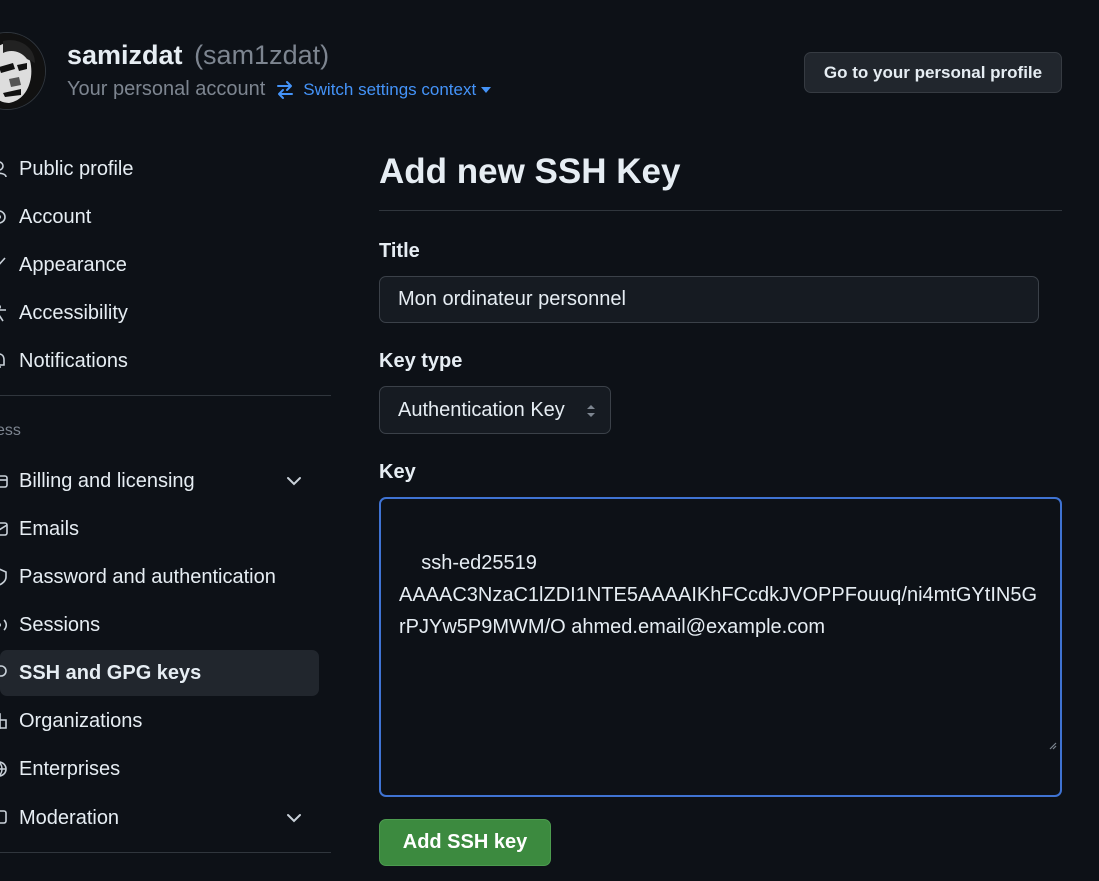  What do you see at coordinates (49, 528) in the screenshot?
I see `sidebar-item-label: Emails` at bounding box center [49, 528].